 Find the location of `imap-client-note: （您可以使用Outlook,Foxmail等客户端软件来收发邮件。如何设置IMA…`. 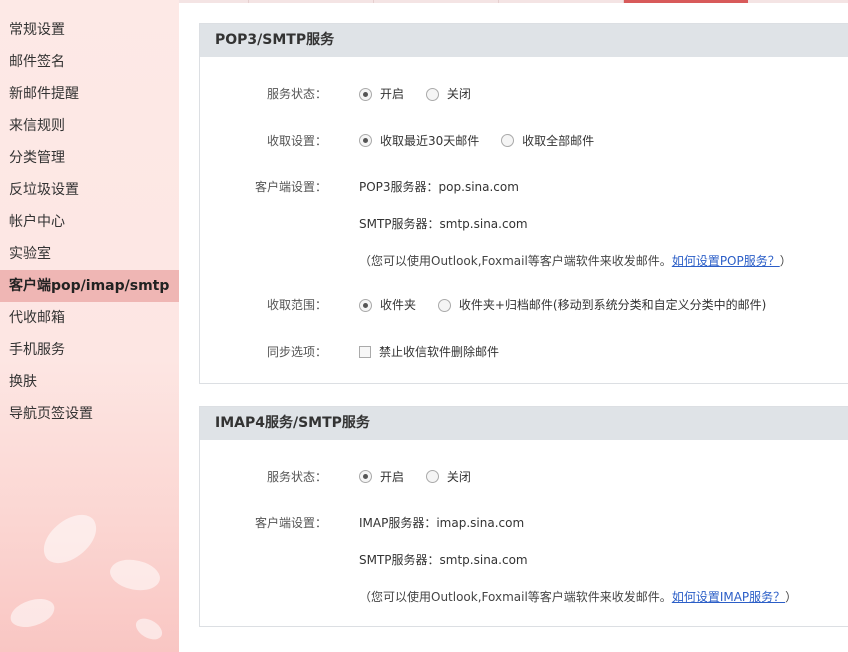

imap-client-note: （您可以使用Outlook,Foxmail等客户端软件来收发邮件。如何设置IMA… is located at coordinates (603, 597).